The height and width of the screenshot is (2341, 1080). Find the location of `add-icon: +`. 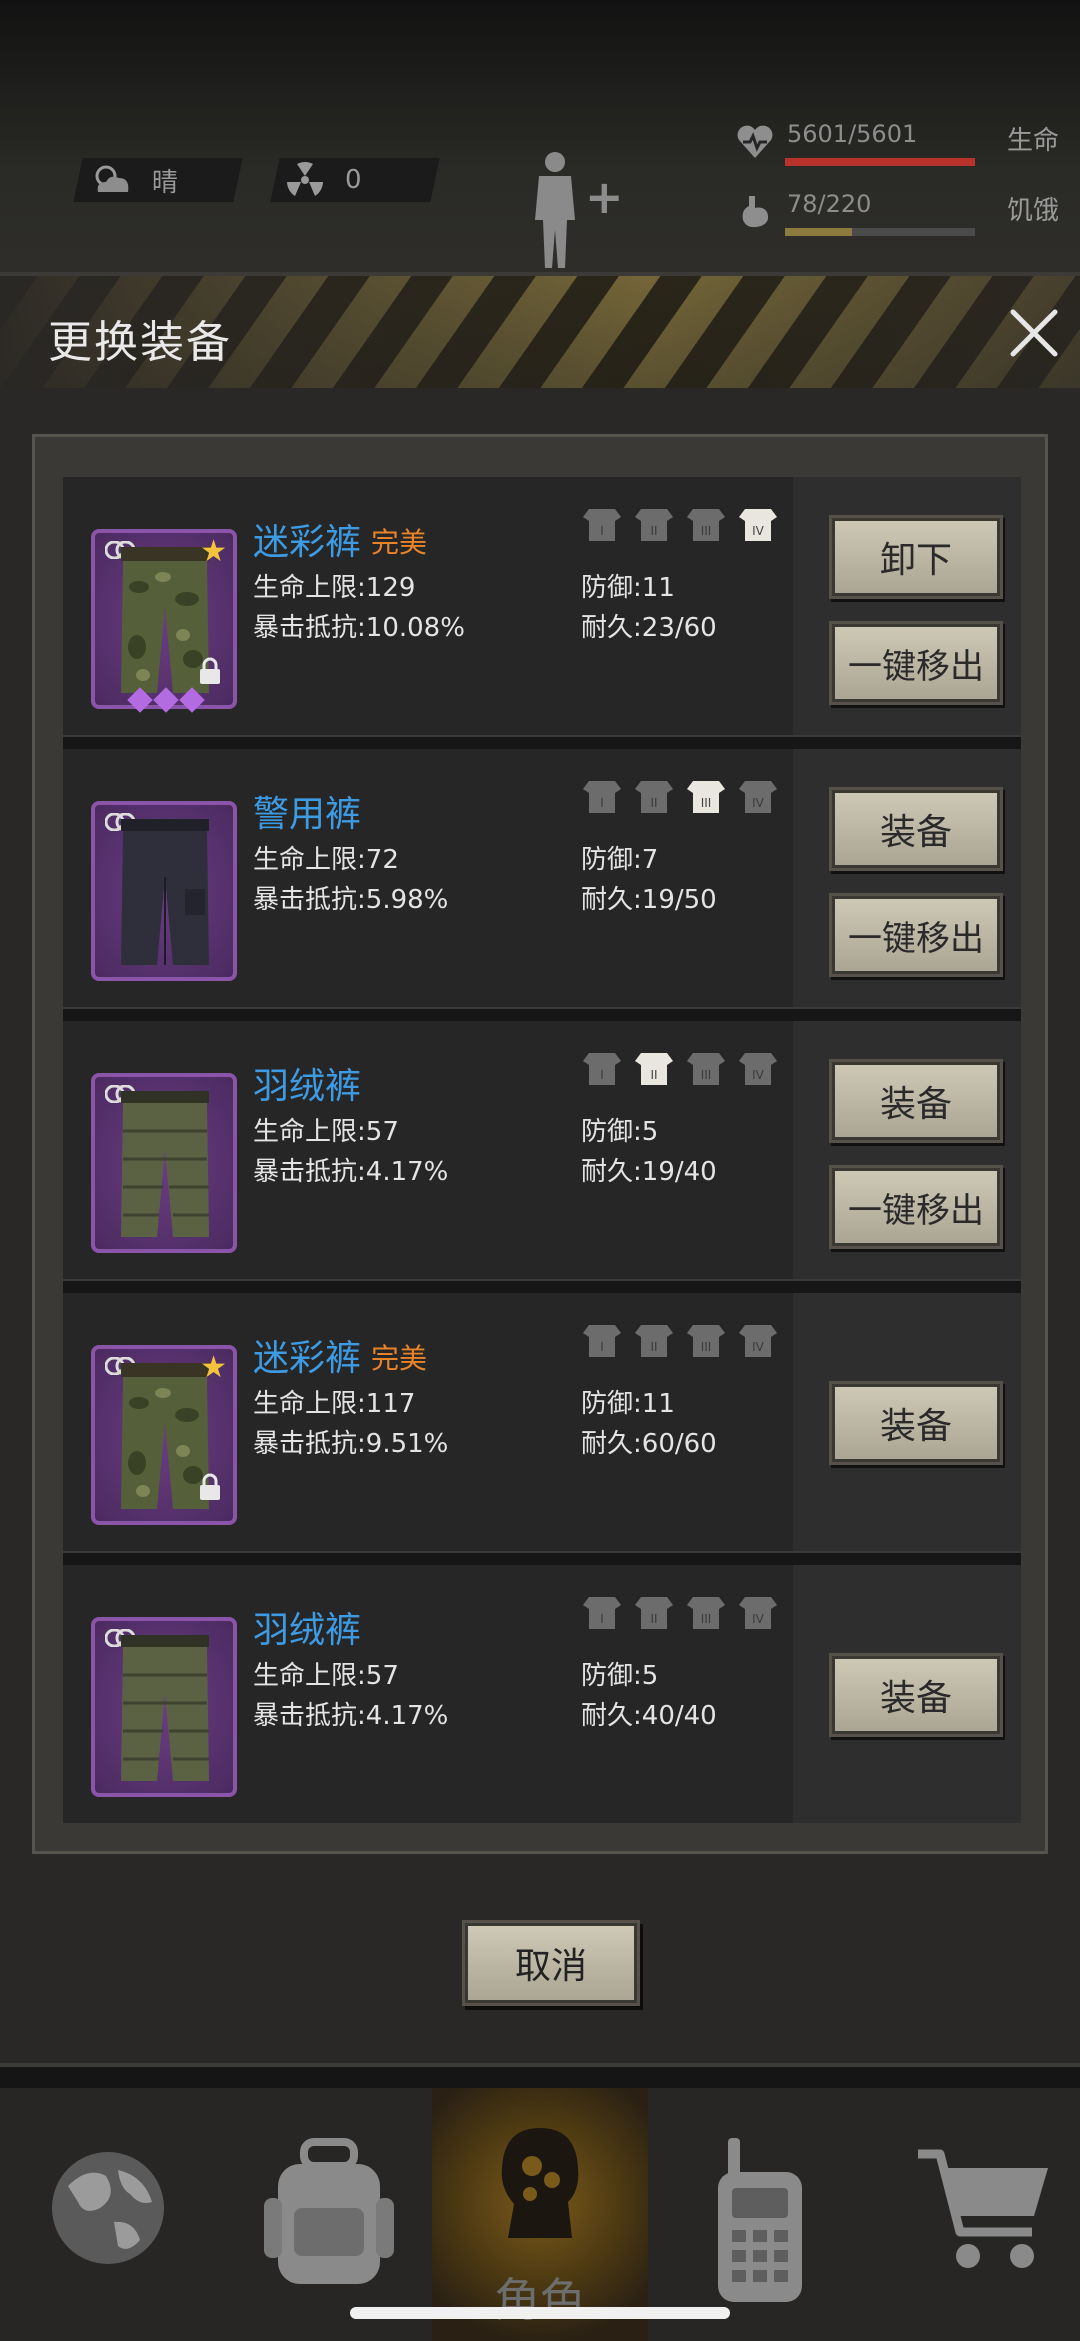

add-icon: + is located at coordinates (604, 197).